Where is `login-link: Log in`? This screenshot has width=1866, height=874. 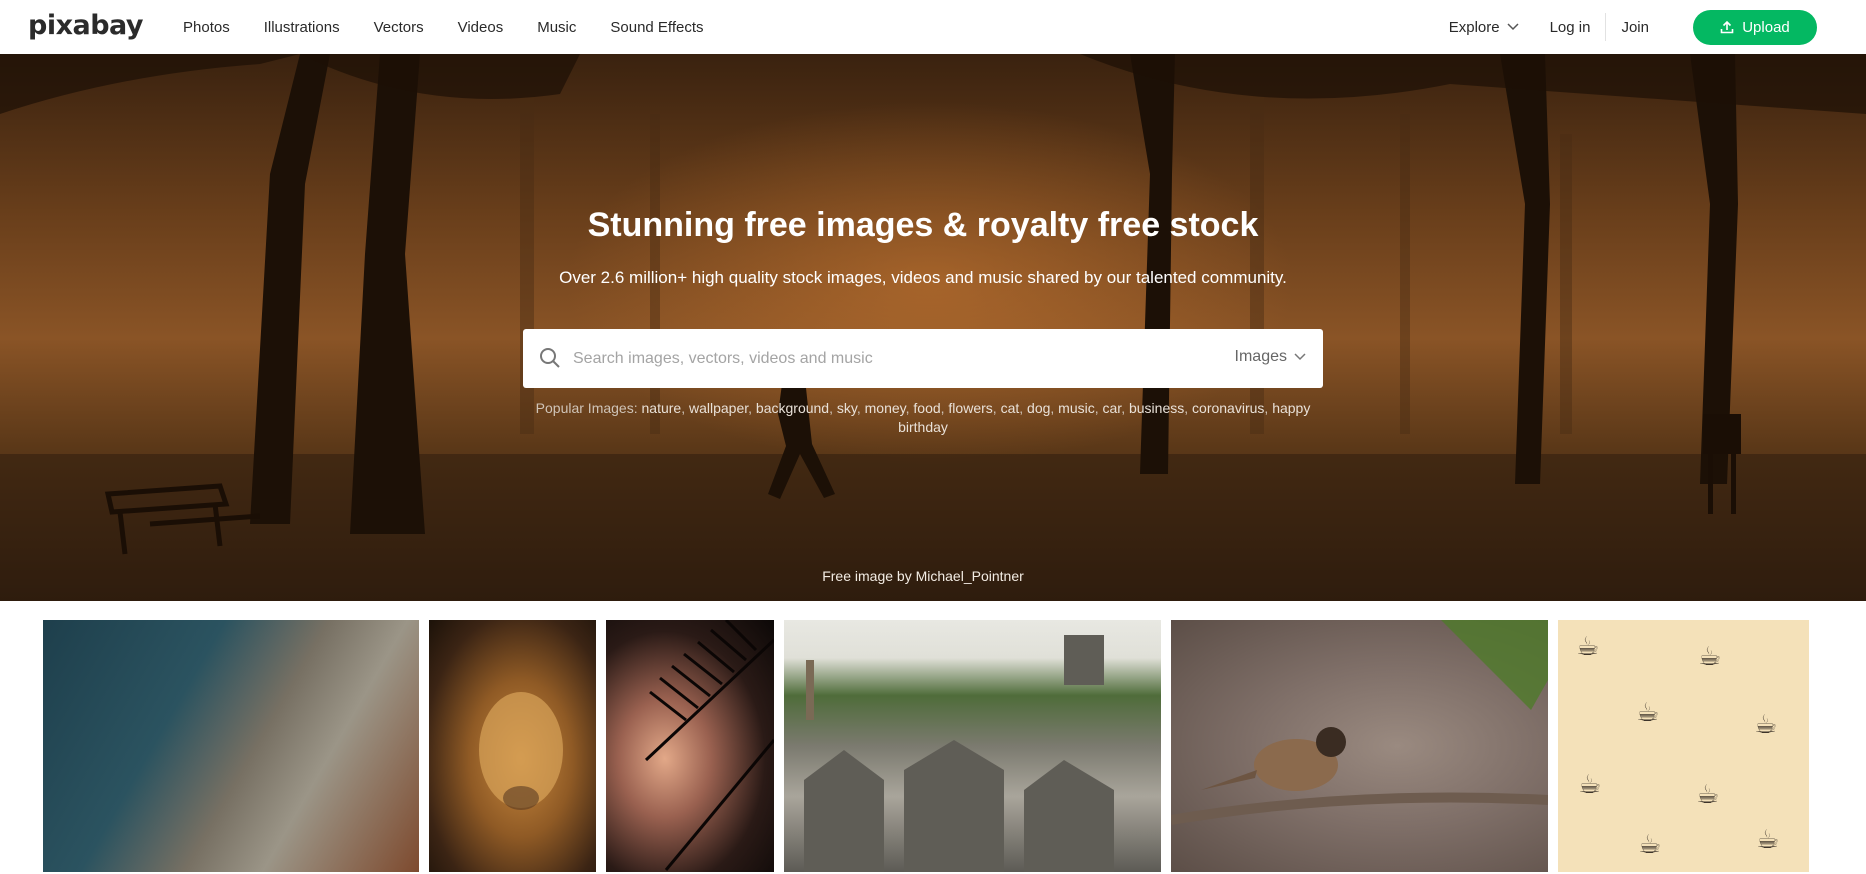
login-link: Log in is located at coordinates (1570, 27).